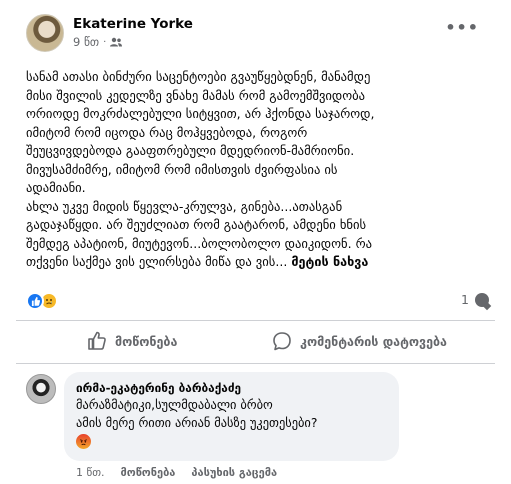  I want to click on see-more-link: მეტის ნახვა, so click(329, 261).